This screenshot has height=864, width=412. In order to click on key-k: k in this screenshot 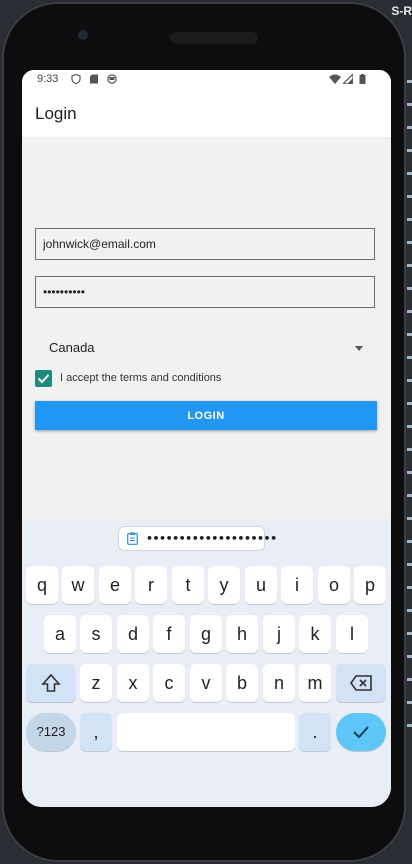, I will do `click(315, 634)`.